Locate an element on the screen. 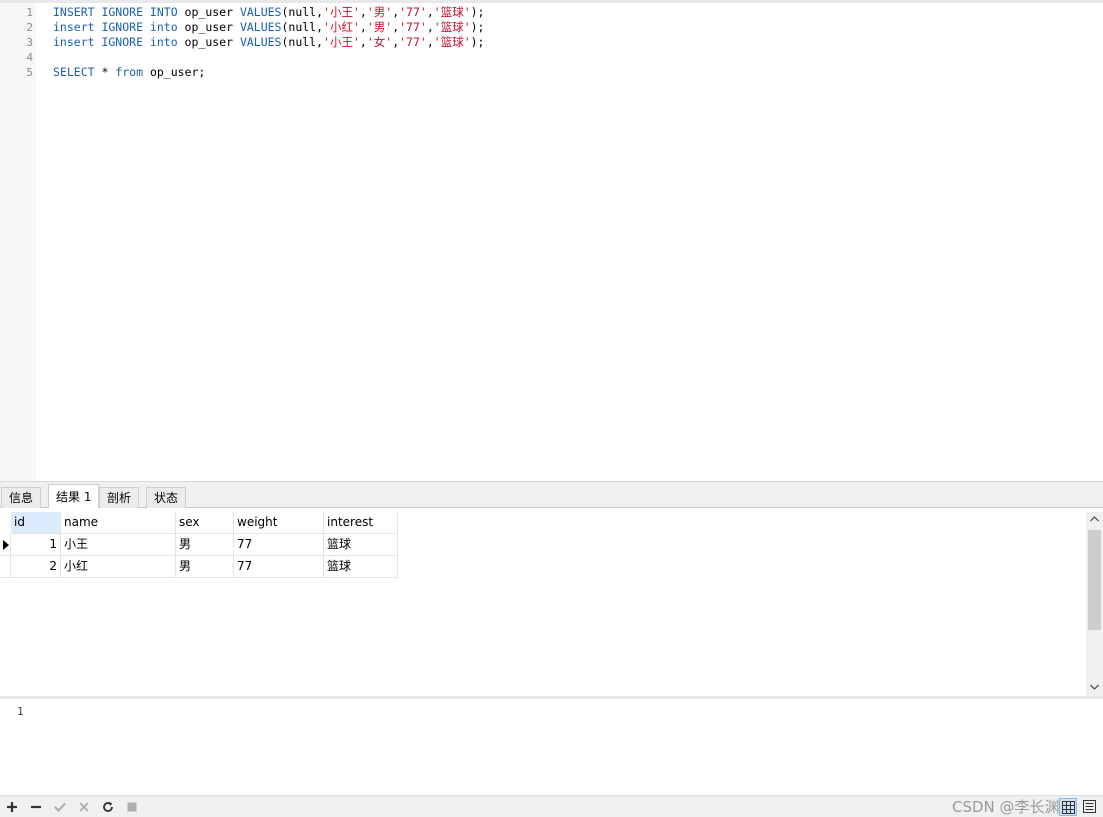 Image resolution: width=1103 pixels, height=817 pixels. line-number: 5 is located at coordinates (29, 72).